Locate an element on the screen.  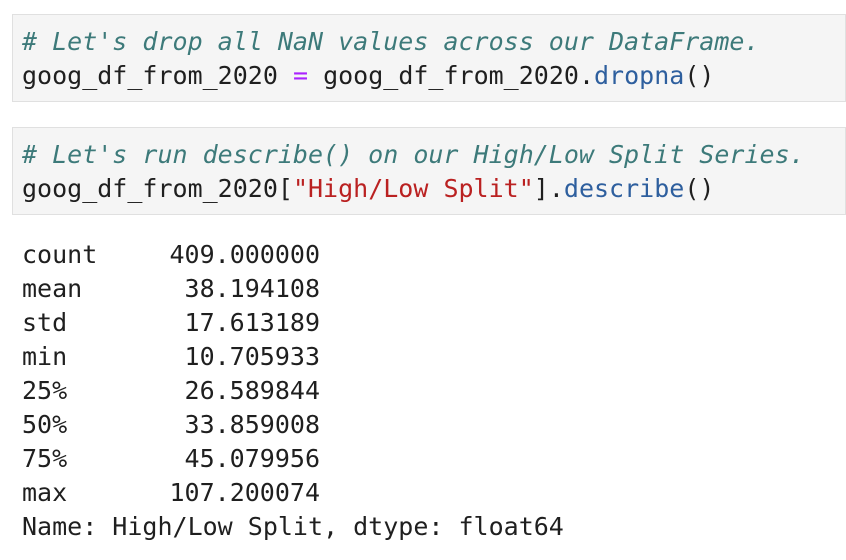
stat-row: count 409.000000 is located at coordinates (293, 255).